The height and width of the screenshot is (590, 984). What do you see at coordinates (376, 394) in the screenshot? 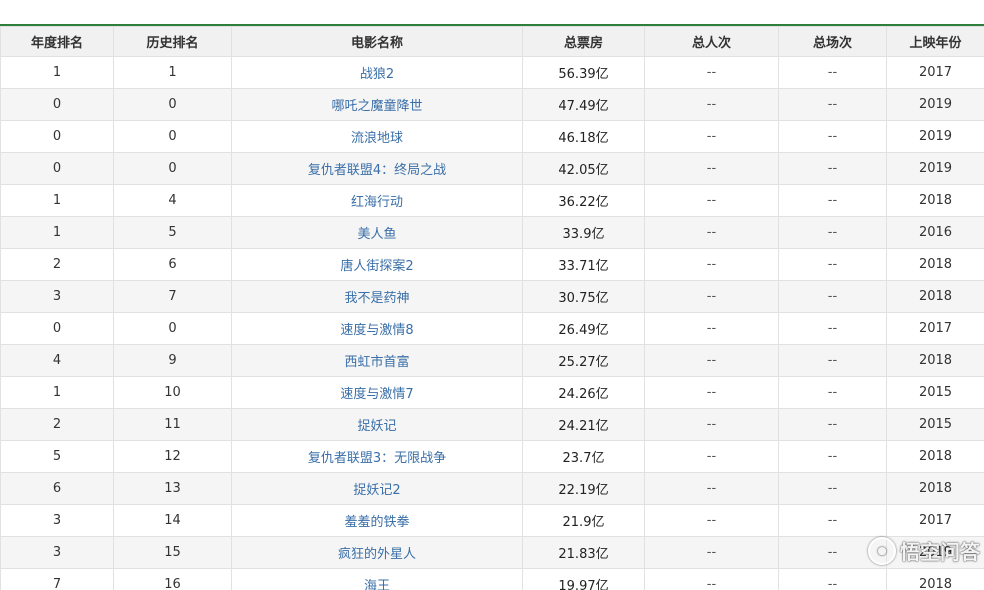
I see `movie-title-link: 速度与激情7` at bounding box center [376, 394].